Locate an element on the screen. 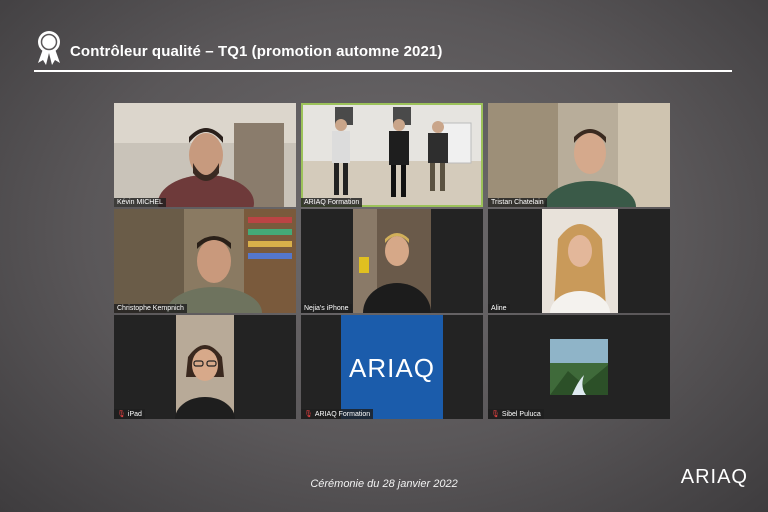  participant-name-label: Nejia's iPhone is located at coordinates (326, 308).